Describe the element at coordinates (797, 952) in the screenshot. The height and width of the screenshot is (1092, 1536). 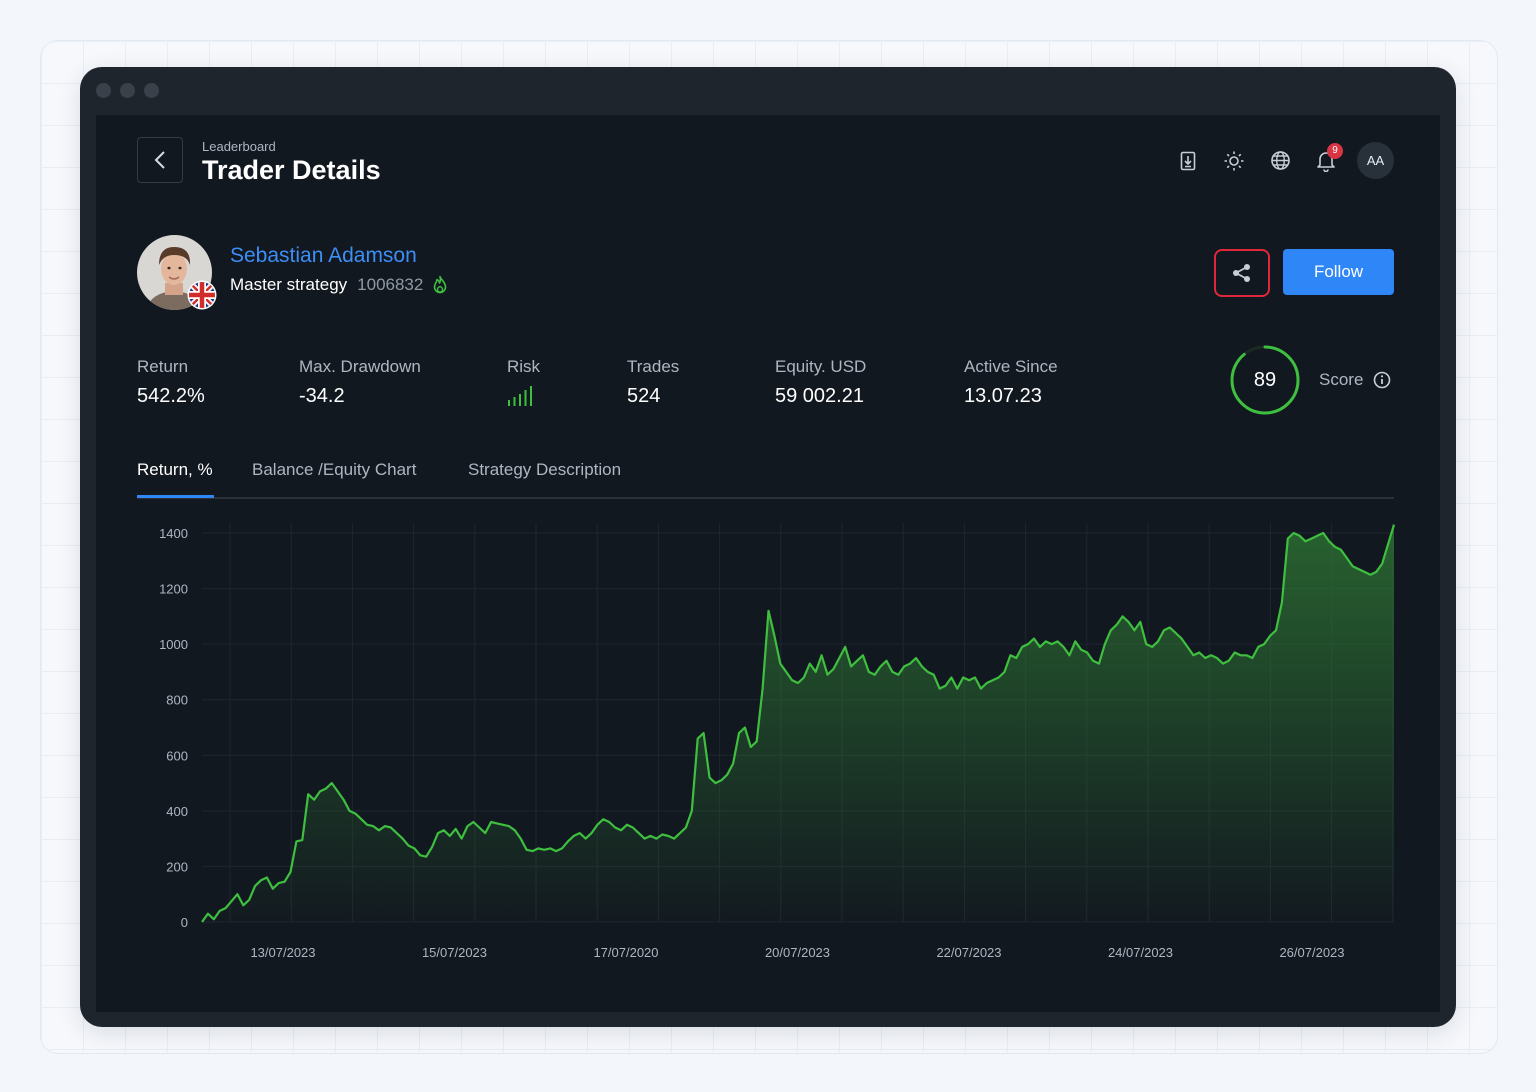
I see `x-tick-label: 20/07/2023` at that location.